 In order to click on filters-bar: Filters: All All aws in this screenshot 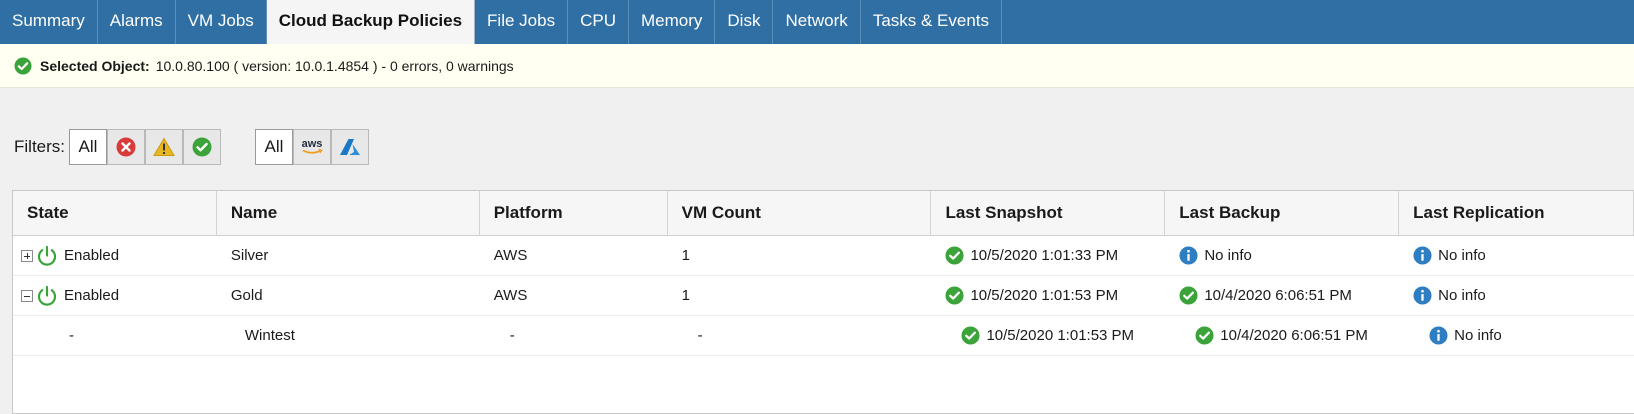, I will do `click(191, 147)`.